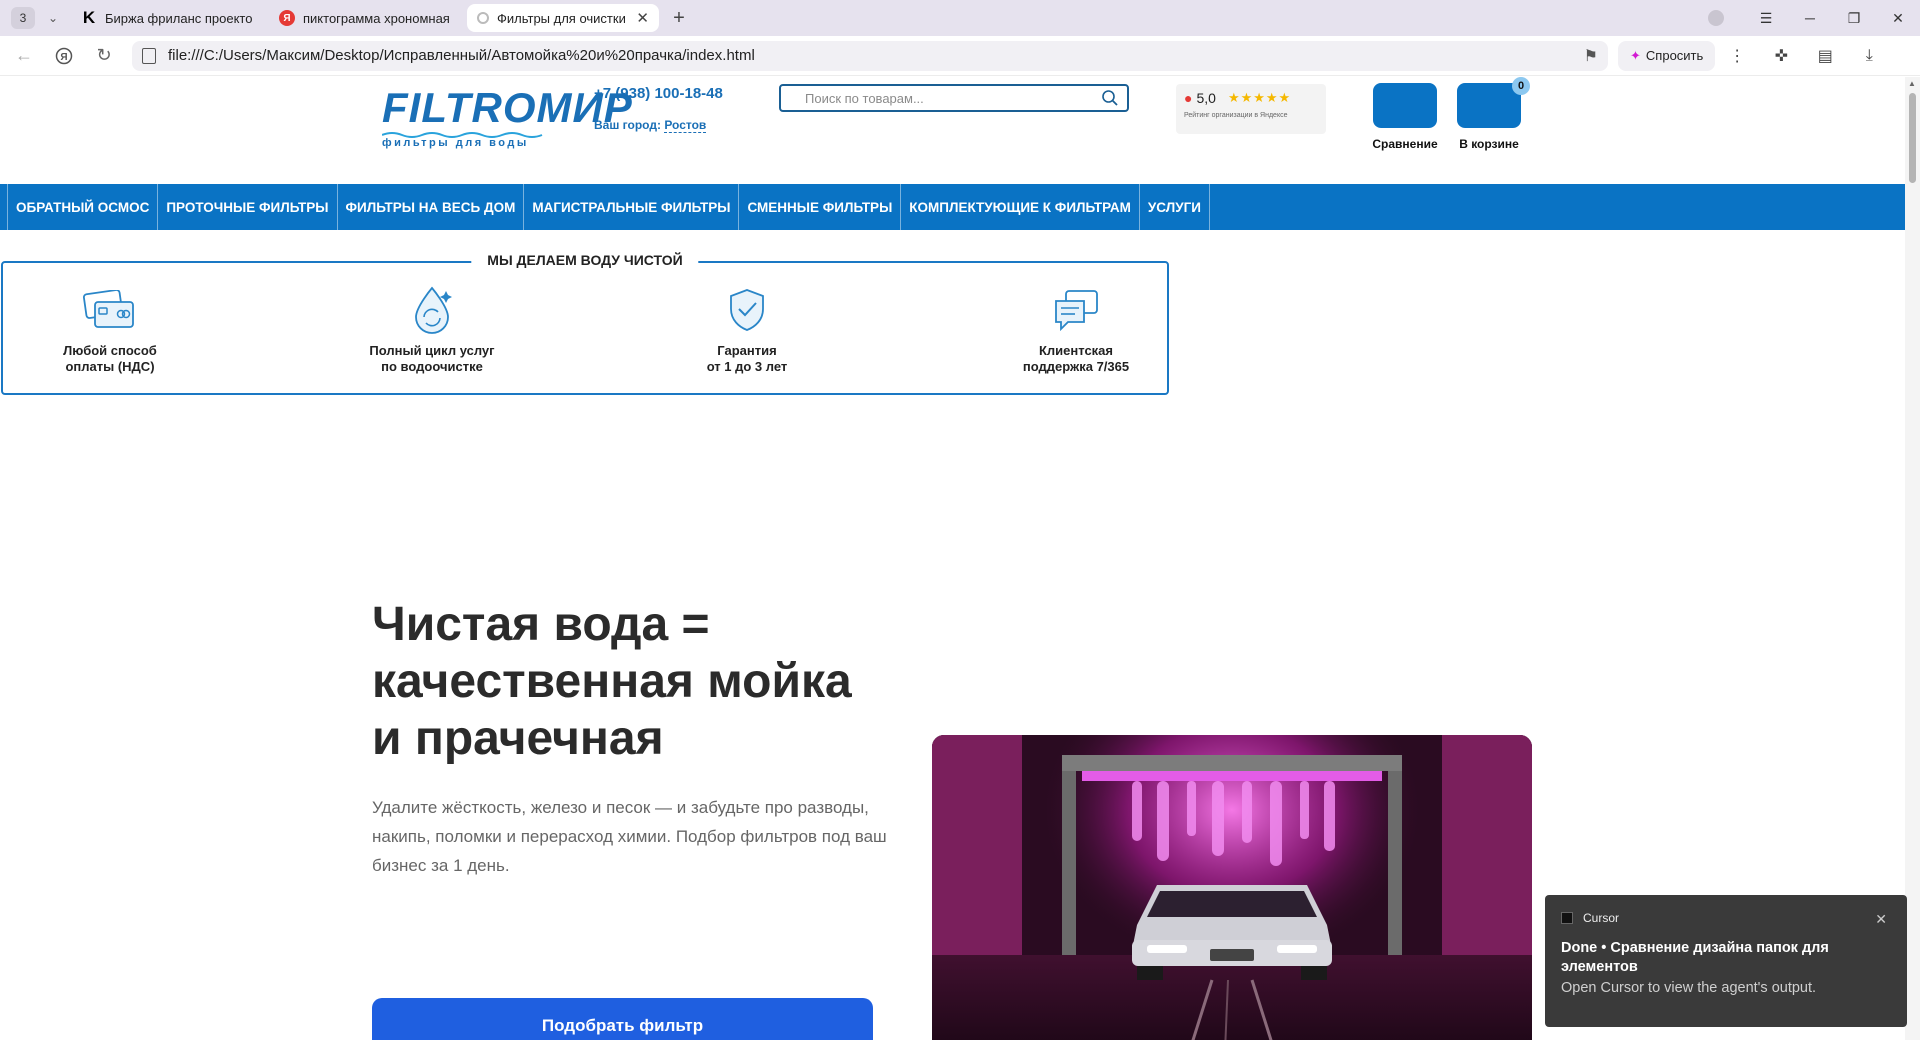  What do you see at coordinates (747, 350) in the screenshot?
I see `feature-text-1: Гарантия` at bounding box center [747, 350].